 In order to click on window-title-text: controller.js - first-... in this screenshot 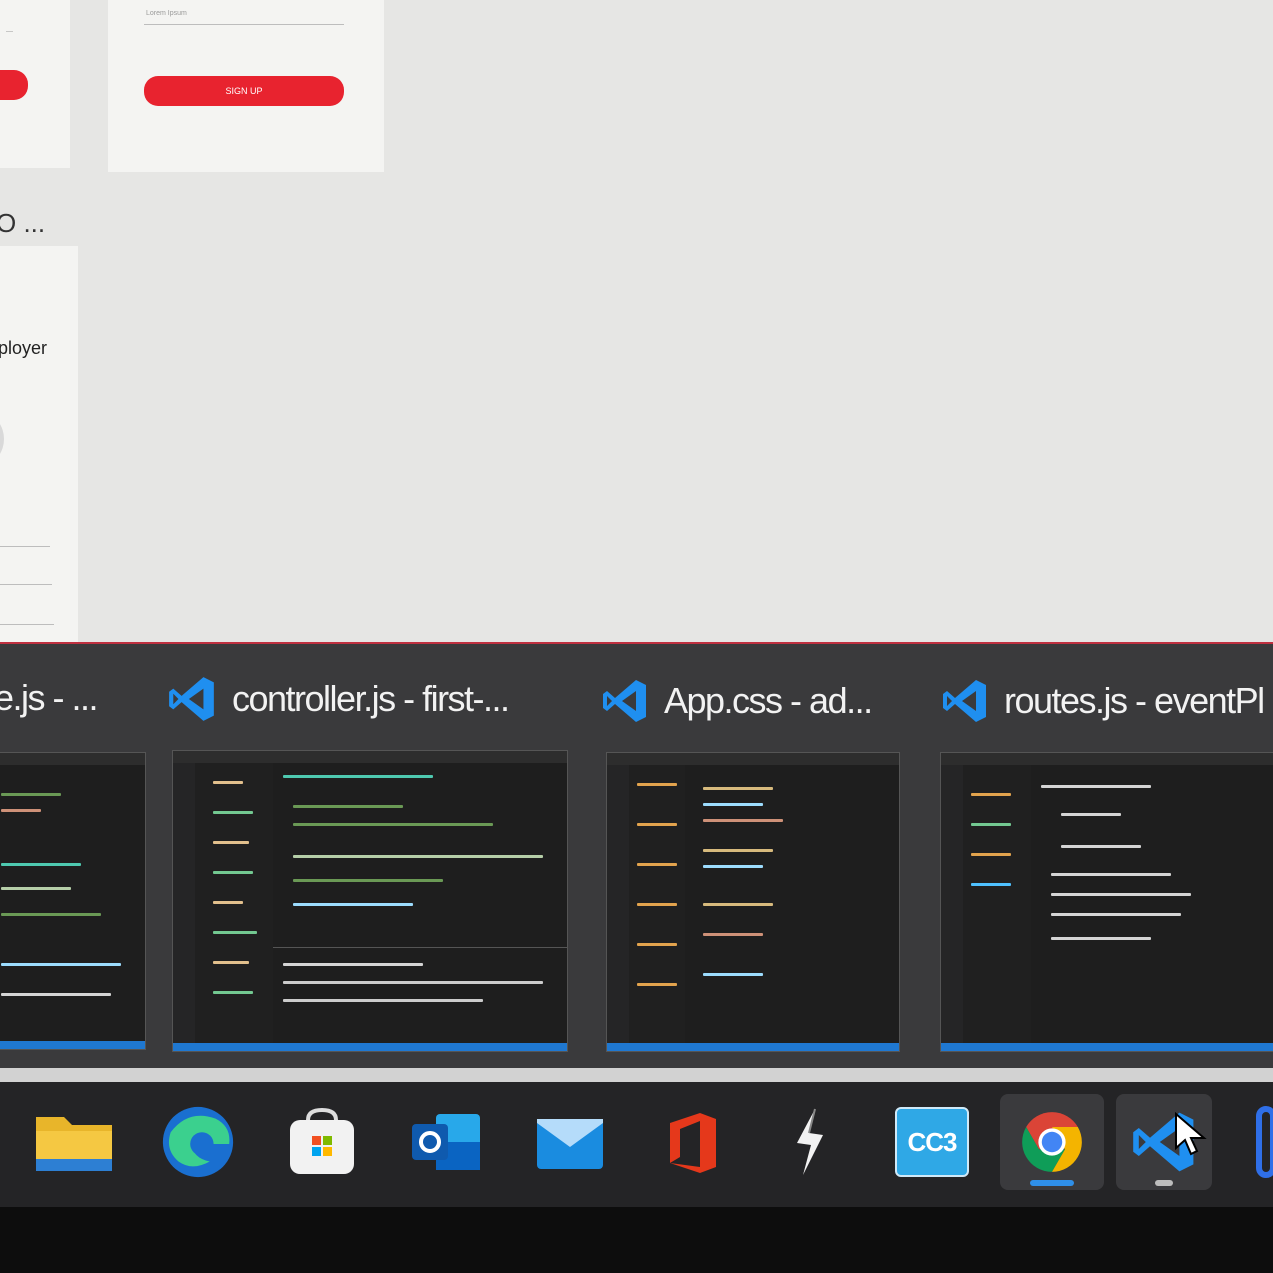, I will do `click(371, 698)`.